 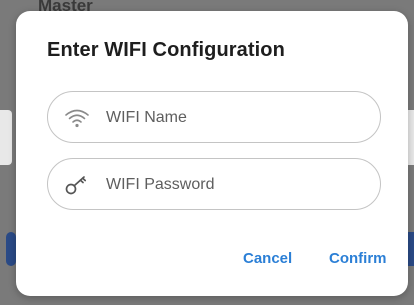 I want to click on background-card, so click(x=6, y=137).